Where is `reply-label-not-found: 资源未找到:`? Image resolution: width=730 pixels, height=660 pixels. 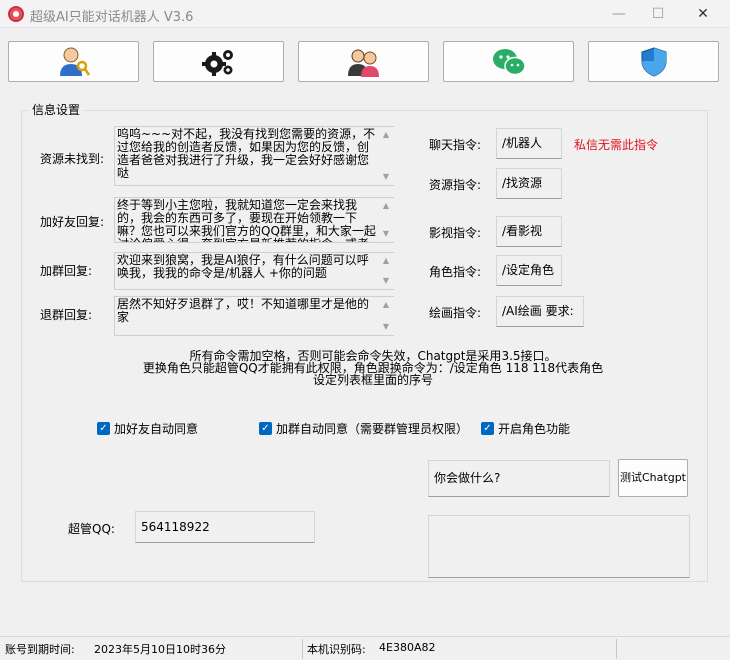
reply-label-not-found: 资源未找到: is located at coordinates (72, 159).